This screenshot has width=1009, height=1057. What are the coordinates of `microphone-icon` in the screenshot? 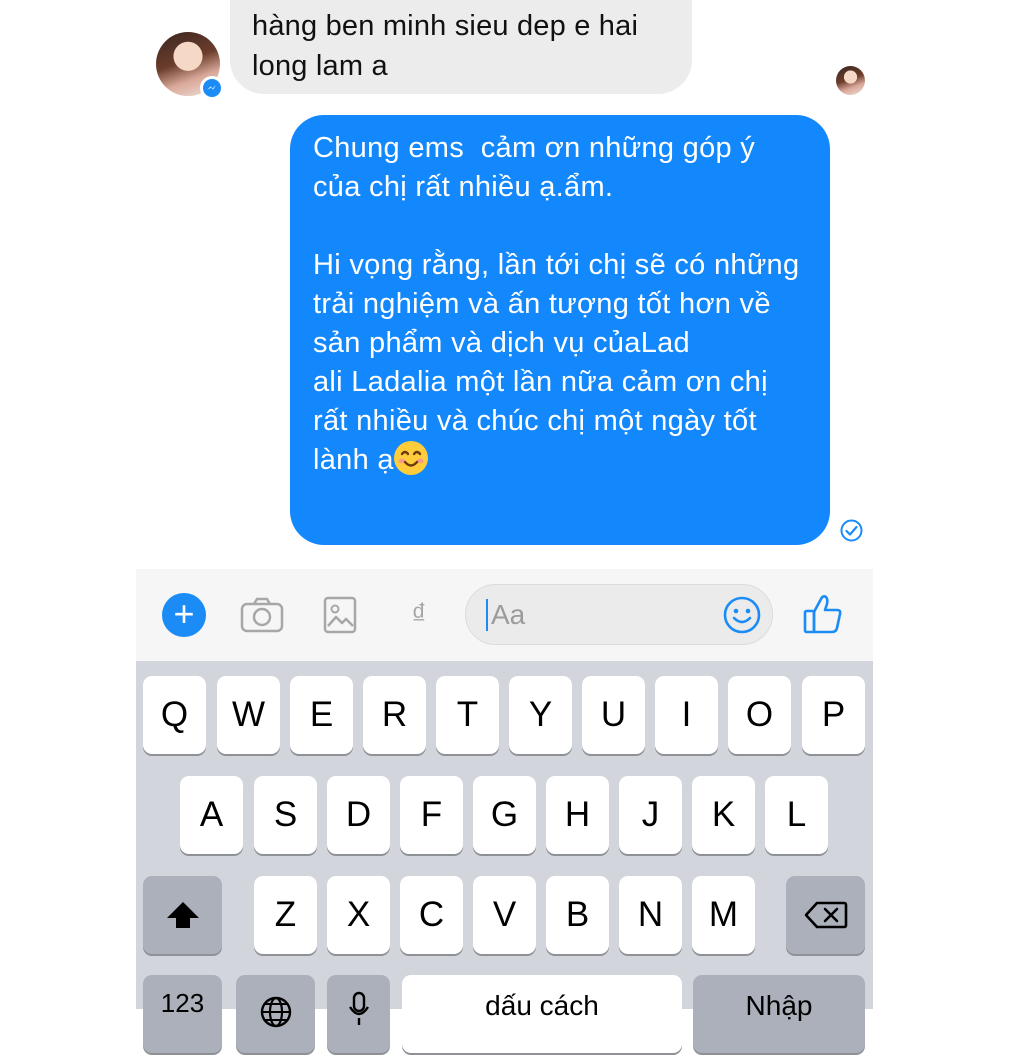 It's located at (358, 1008).